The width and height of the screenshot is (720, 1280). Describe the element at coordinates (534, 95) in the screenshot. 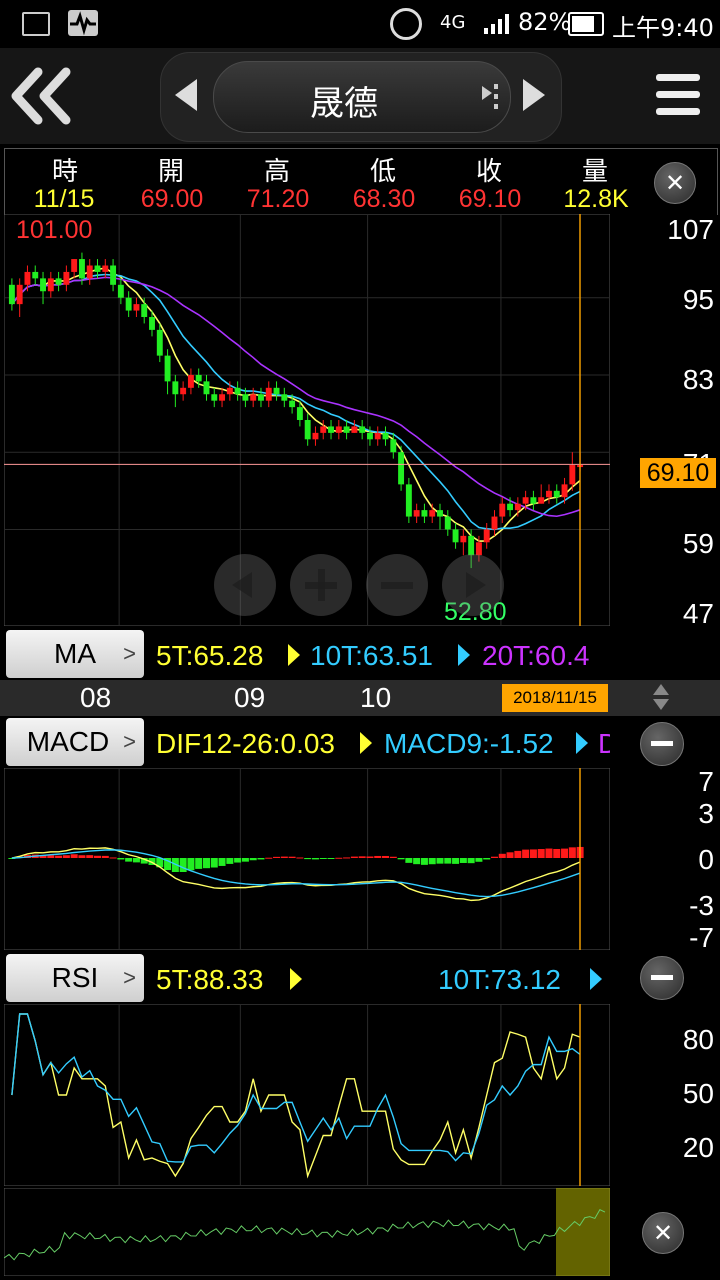

I see `next-stock-button` at that location.